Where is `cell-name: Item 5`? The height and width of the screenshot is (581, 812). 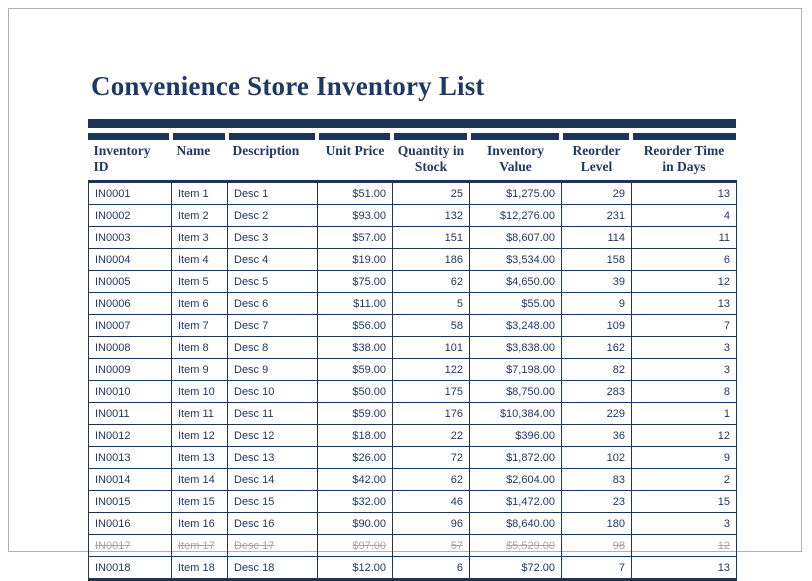
cell-name: Item 5 is located at coordinates (199, 282).